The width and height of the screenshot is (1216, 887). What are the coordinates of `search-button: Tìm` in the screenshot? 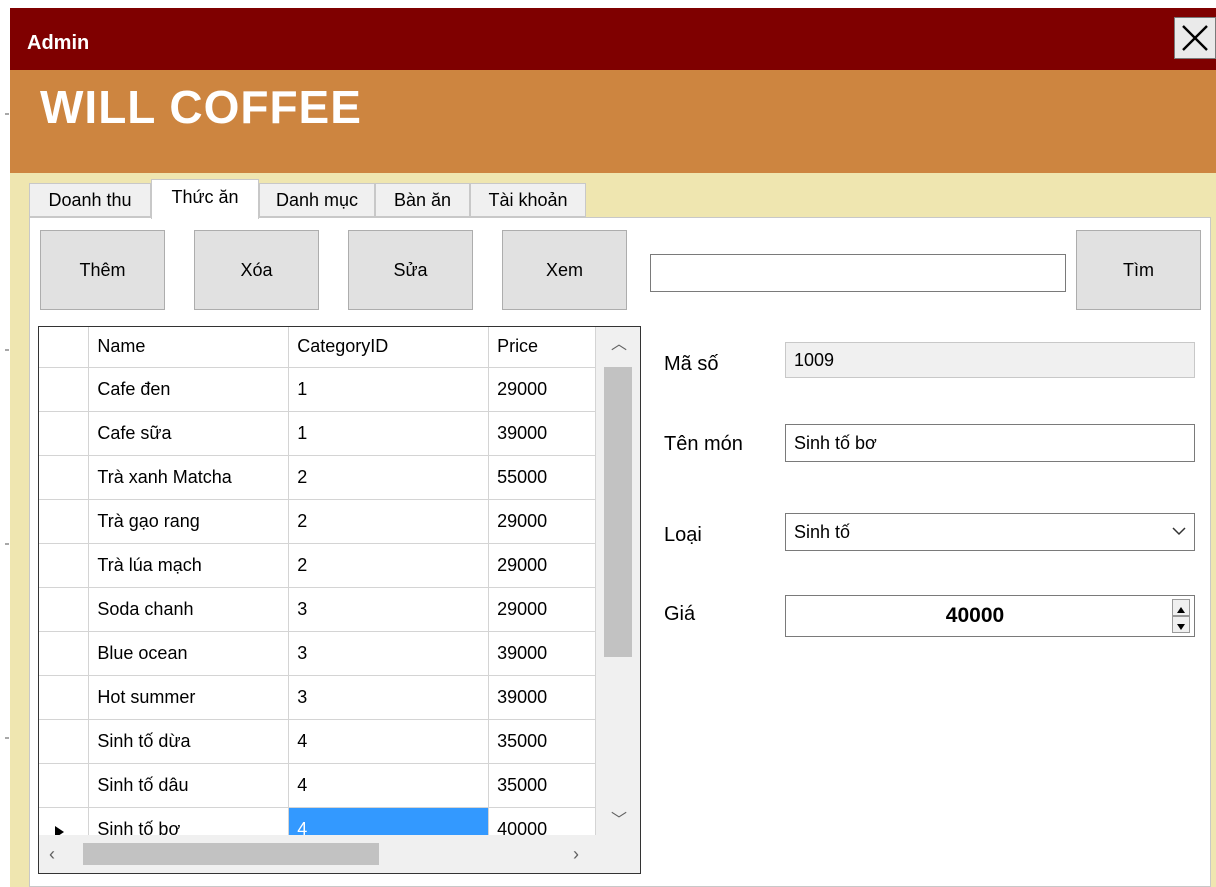 It's located at (1138, 270).